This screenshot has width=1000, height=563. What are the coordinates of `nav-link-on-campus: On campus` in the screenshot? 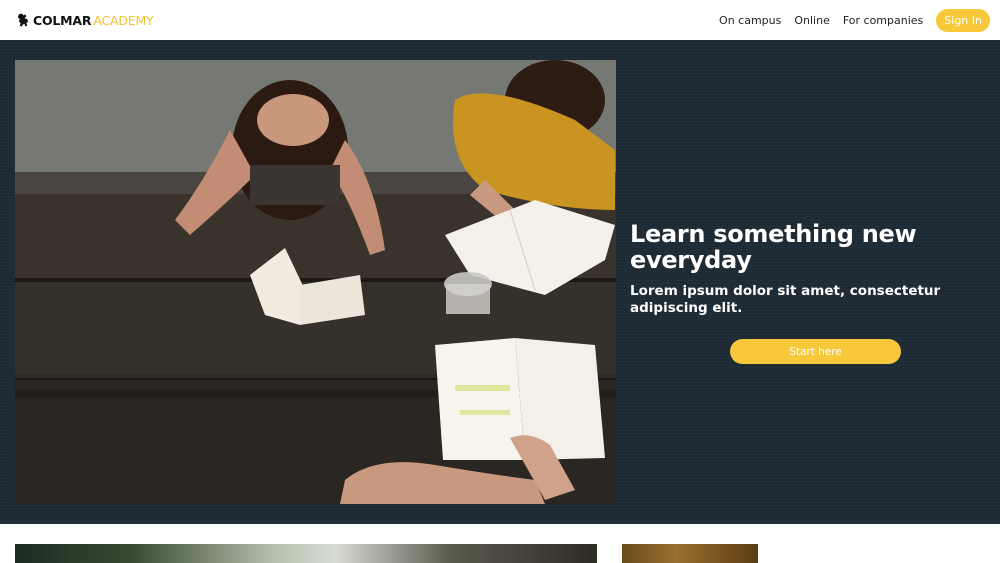 It's located at (750, 20).